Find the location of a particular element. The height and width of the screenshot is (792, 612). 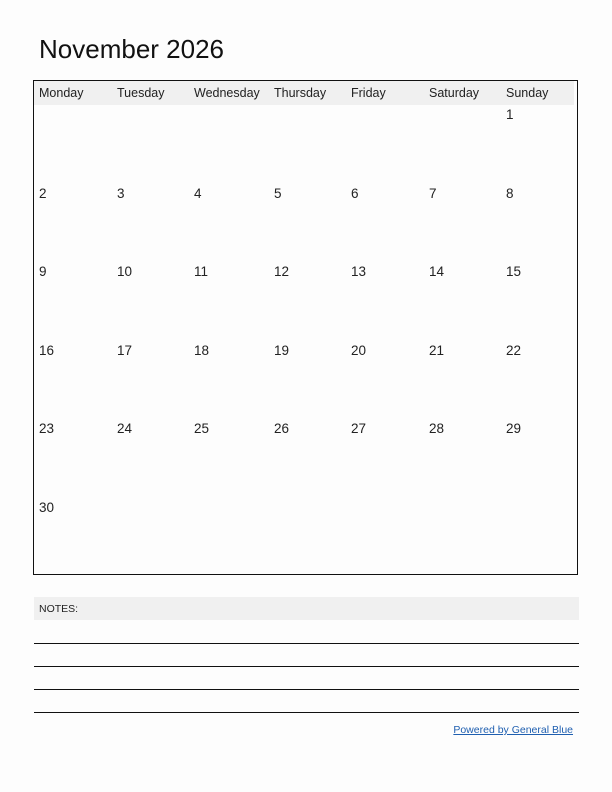

day-cell-7: 7 is located at coordinates (433, 193).